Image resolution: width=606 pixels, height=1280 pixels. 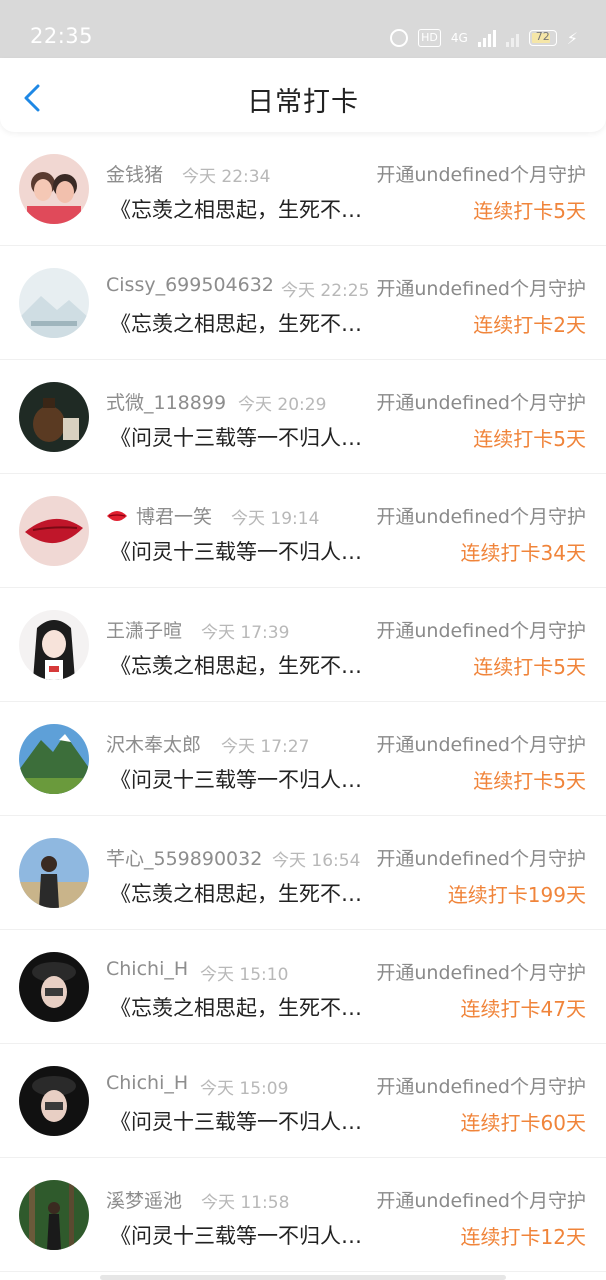 I want to click on user-name: 溪梦遥池, so click(x=144, y=1199).